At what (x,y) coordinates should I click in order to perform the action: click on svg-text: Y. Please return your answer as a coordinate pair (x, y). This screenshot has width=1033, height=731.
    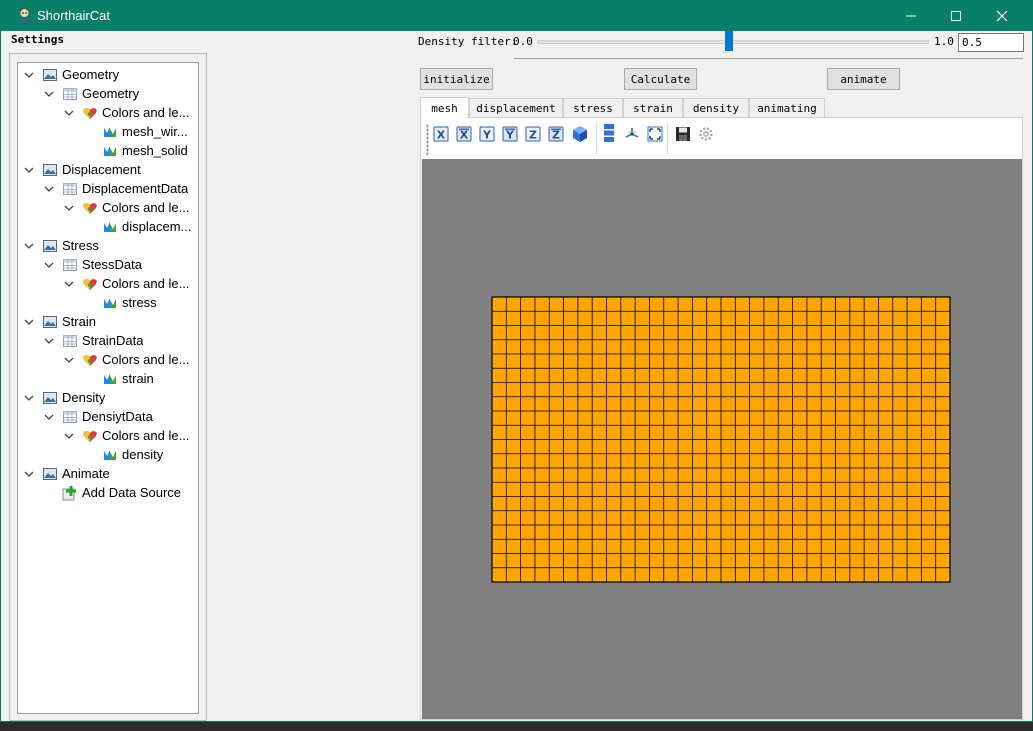
    Looking at the image, I should click on (510, 135).